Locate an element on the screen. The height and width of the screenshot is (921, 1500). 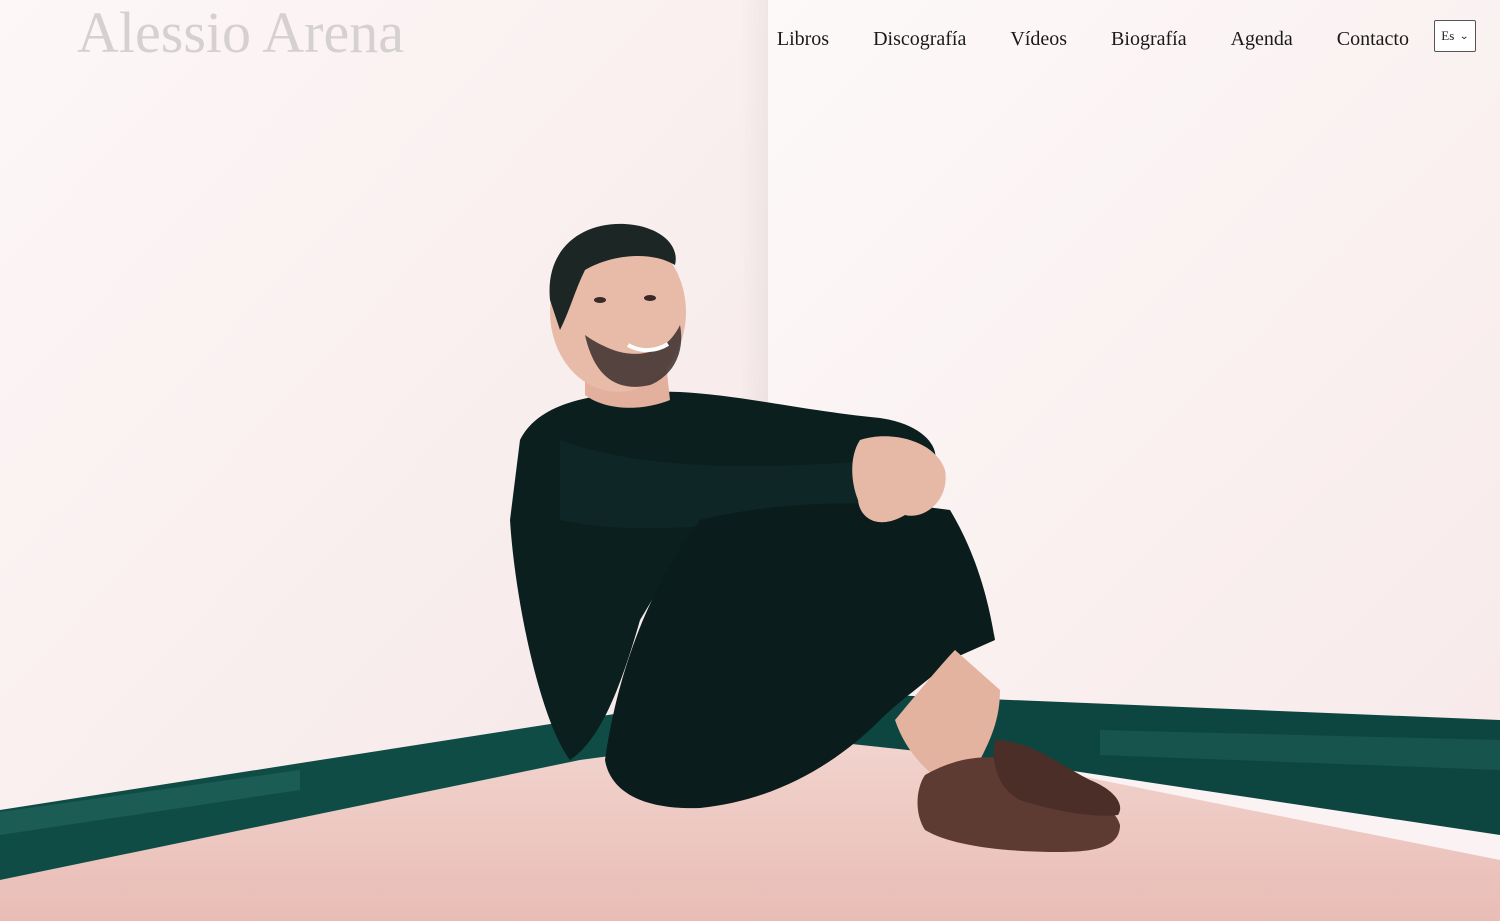
site-title-link: Alessio Arena is located at coordinates (240, 33).